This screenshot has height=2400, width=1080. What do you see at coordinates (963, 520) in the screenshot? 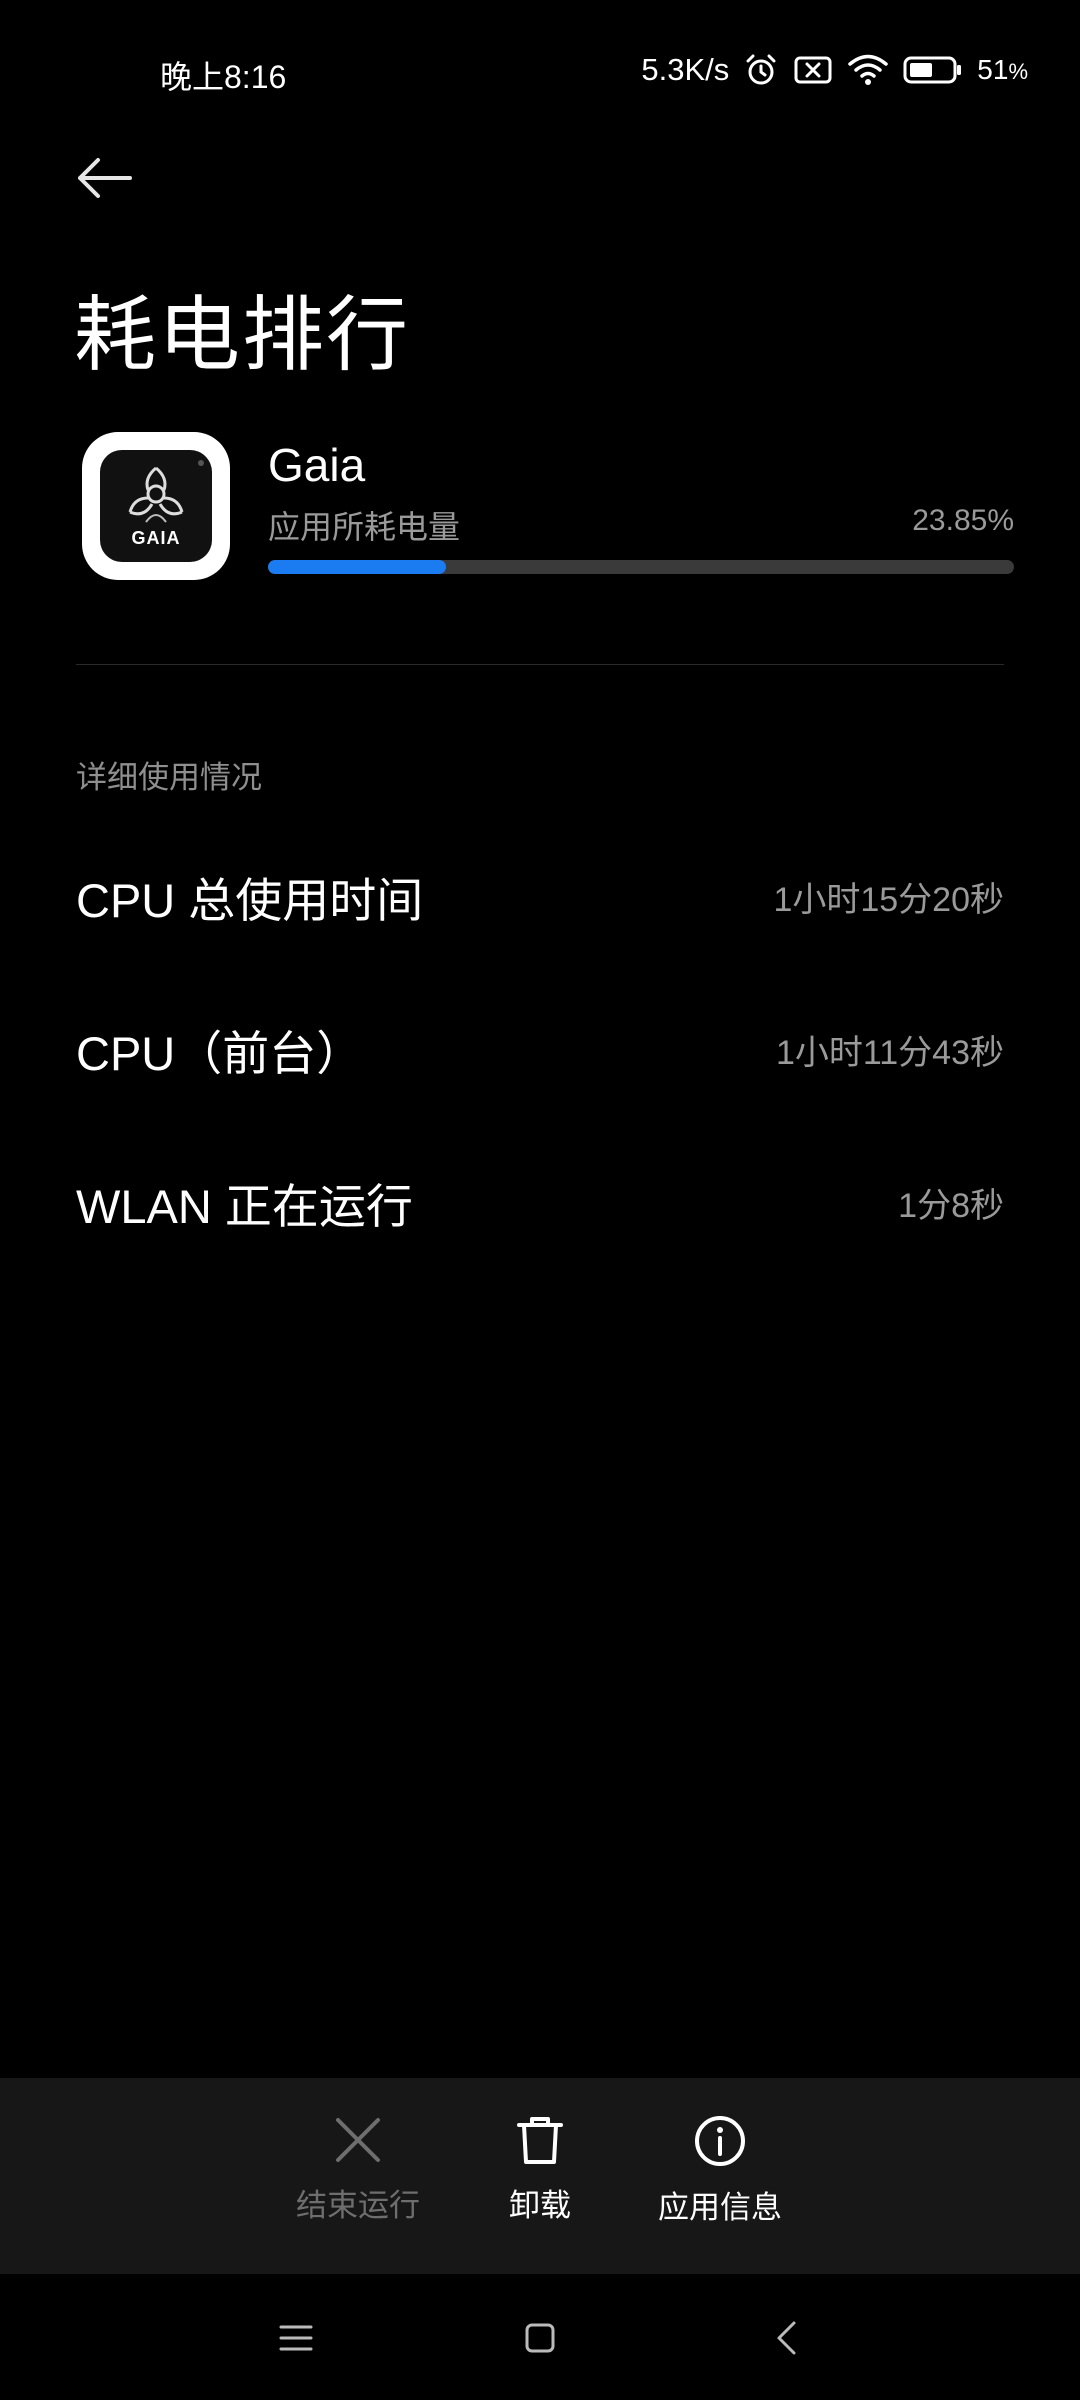
I see `app-usage-percent: 23.85%` at bounding box center [963, 520].